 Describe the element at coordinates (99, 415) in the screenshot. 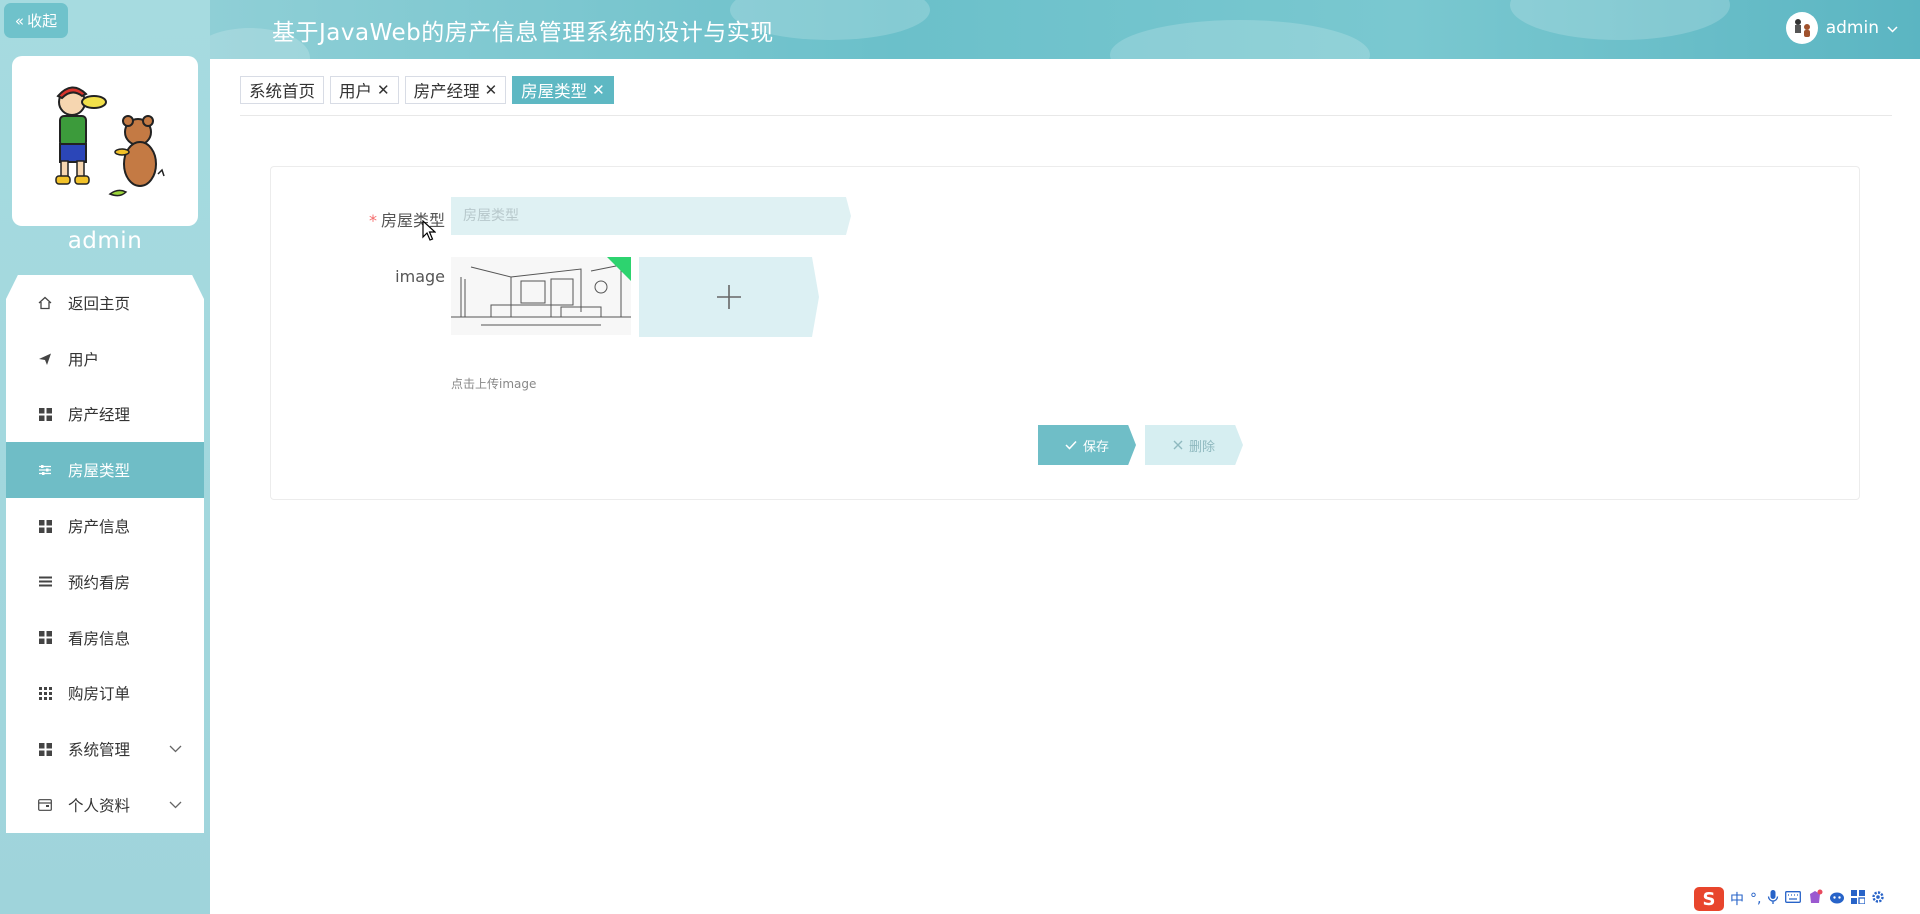

I see `sidebar-item-label: 房产经理` at that location.